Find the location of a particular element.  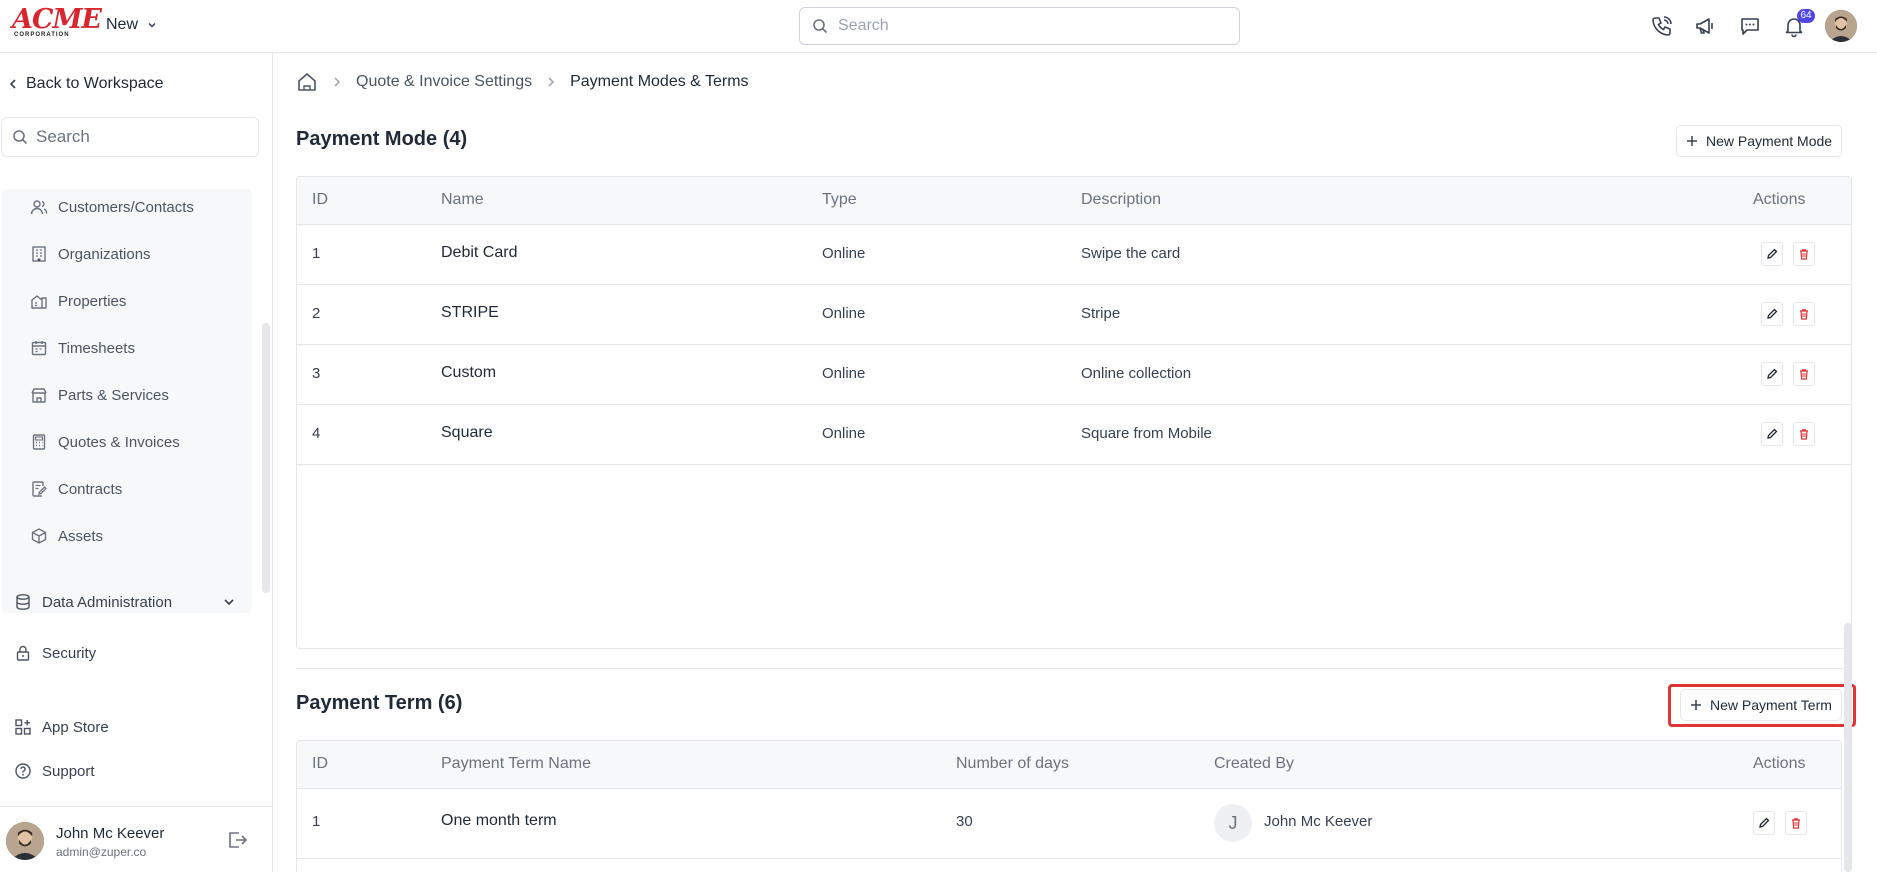

global-search is located at coordinates (1019, 26).